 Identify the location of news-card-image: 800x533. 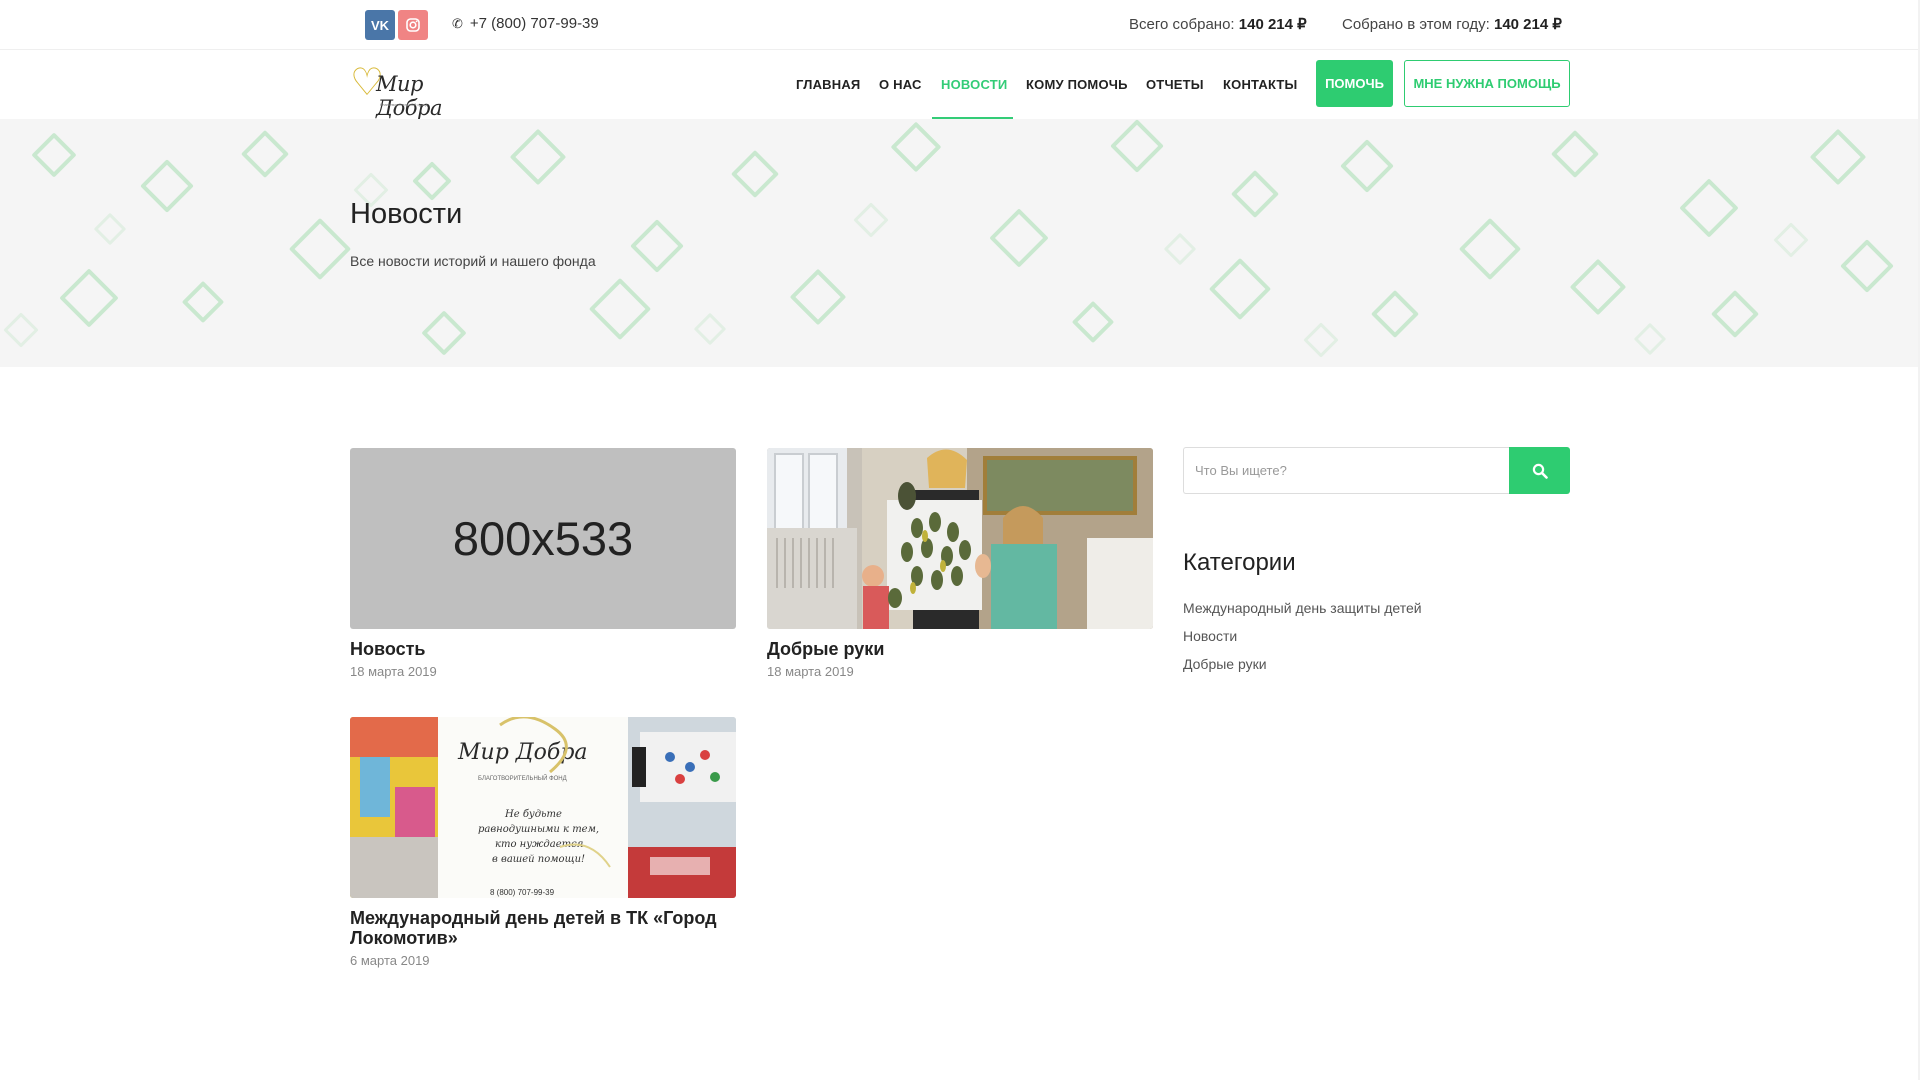
(543, 538).